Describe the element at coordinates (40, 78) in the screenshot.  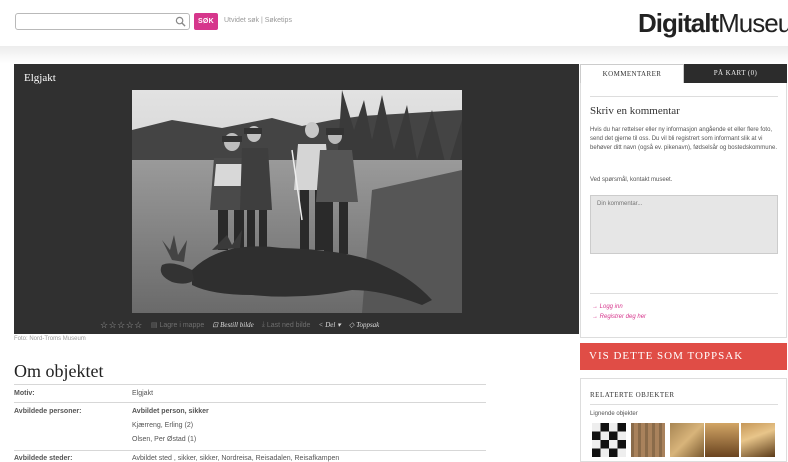
I see `image-title: Elgjakt` at that location.